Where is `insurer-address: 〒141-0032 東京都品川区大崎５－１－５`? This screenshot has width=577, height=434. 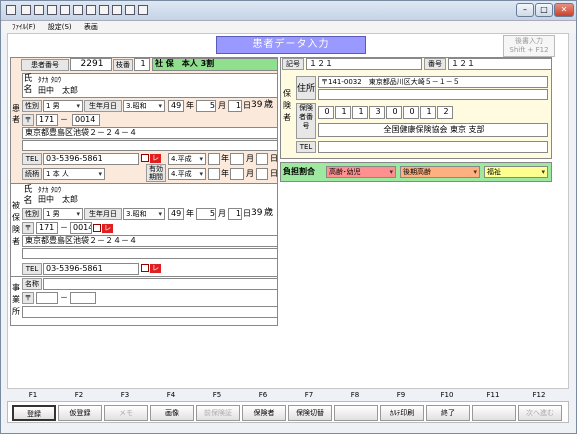 insurer-address: 〒141-0032 東京都品川区大崎５－１－５ is located at coordinates (433, 82).